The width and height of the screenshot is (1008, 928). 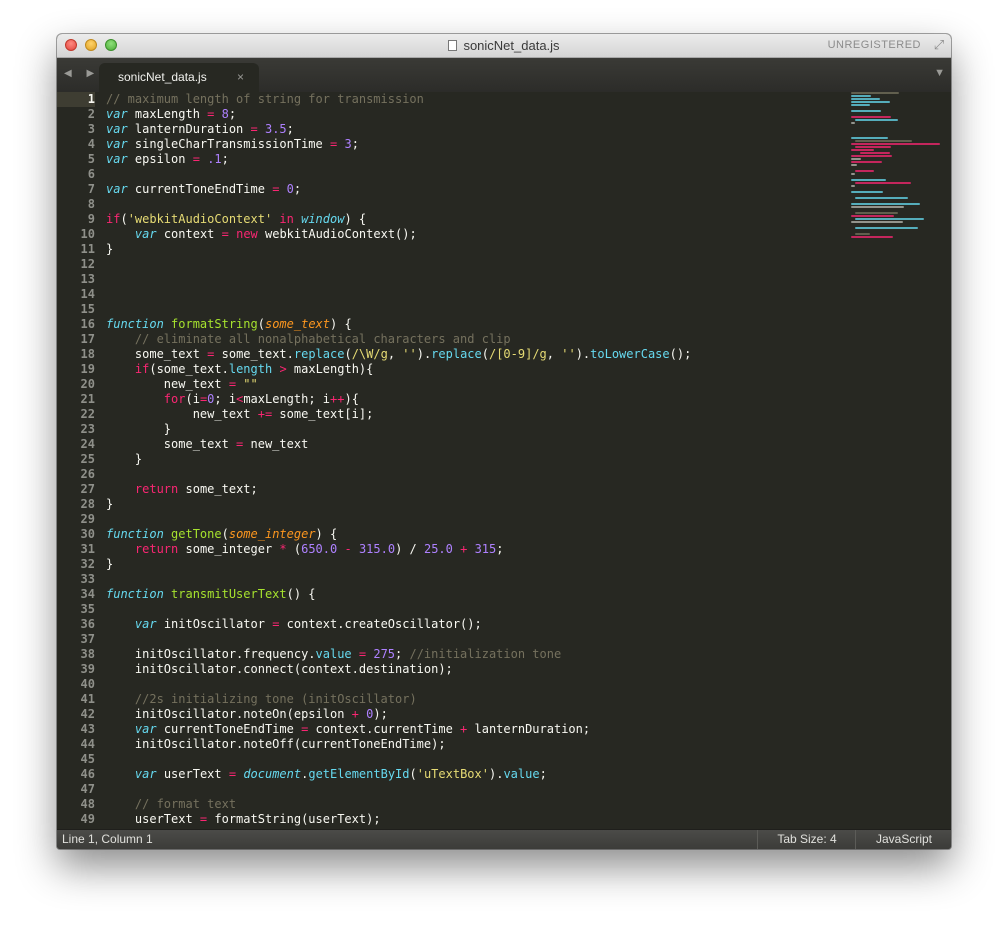 What do you see at coordinates (476, 714) in the screenshot?
I see `code-line: initOscillator.noteOn(epsilon + 0);` at bounding box center [476, 714].